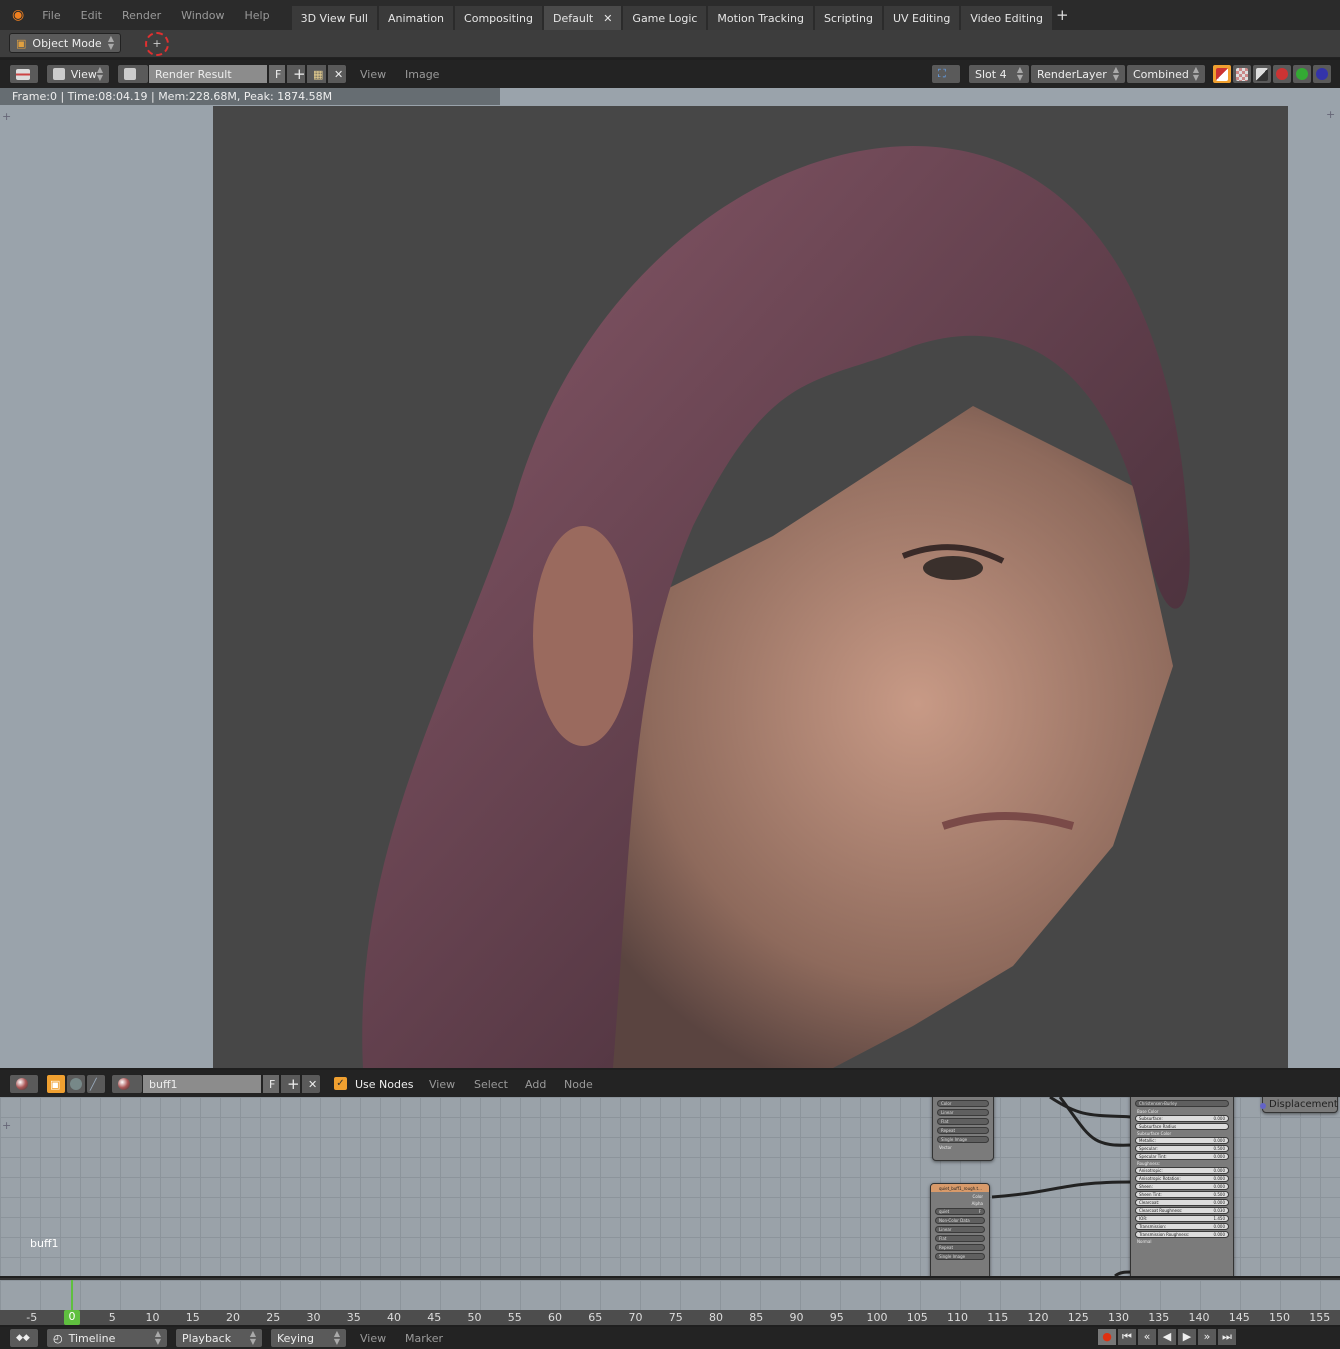 The width and height of the screenshot is (1340, 1349). What do you see at coordinates (1182, 1218) in the screenshot?
I see `bsdf-input-field: IOR: 1.450` at bounding box center [1182, 1218].